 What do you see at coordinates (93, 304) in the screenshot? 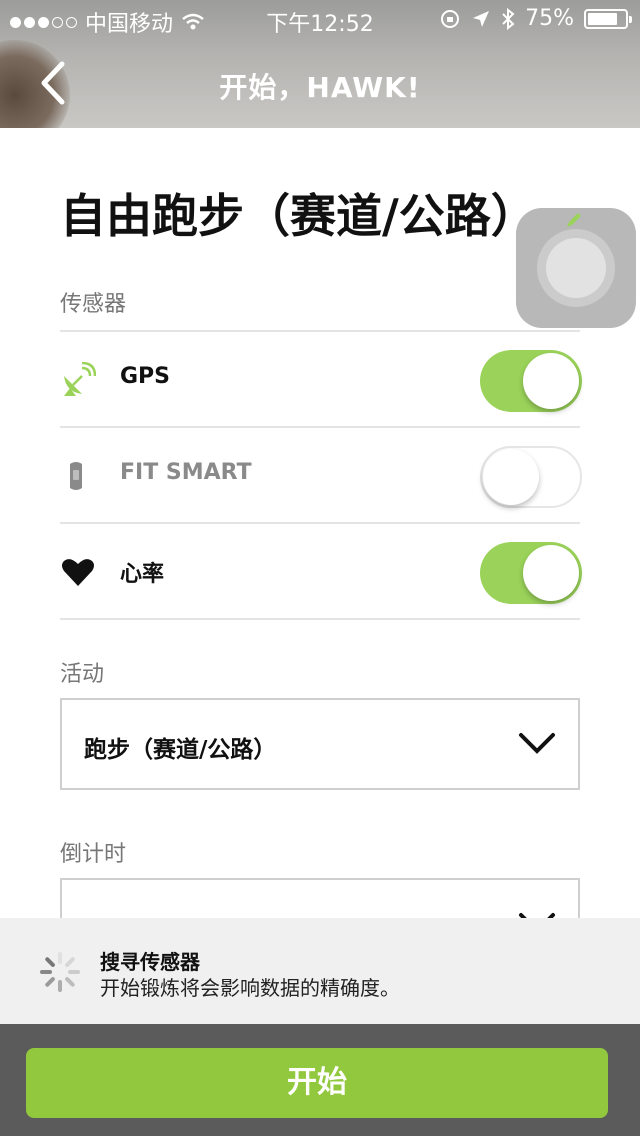
I see `sensors-section-label: 传感器` at bounding box center [93, 304].